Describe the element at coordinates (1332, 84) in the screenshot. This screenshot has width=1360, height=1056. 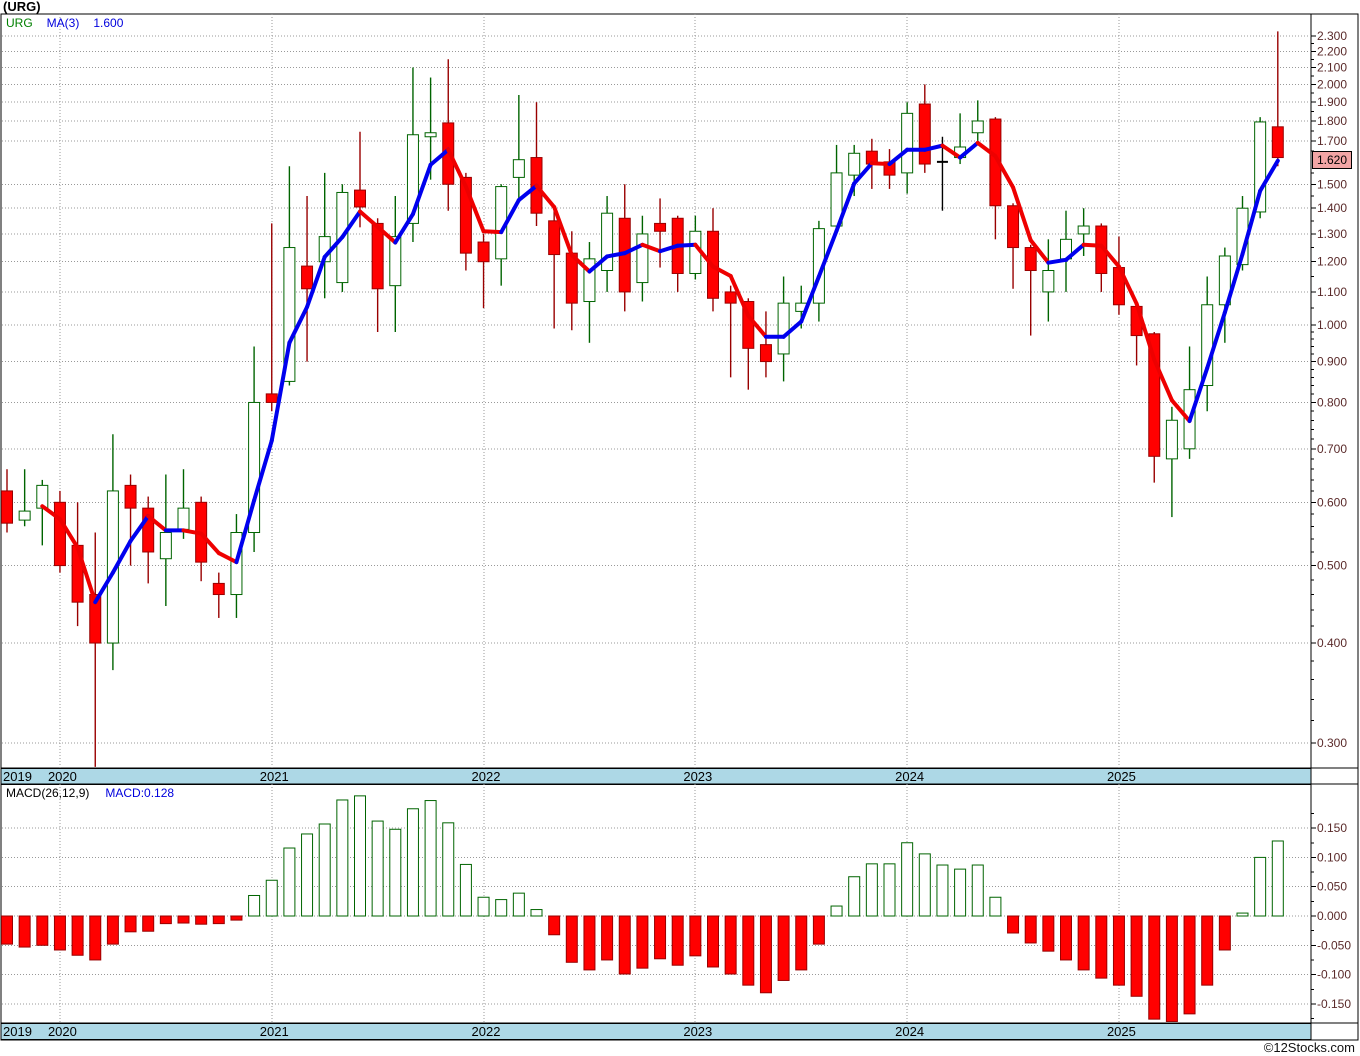
I see `svg-text: 2.000` at that location.